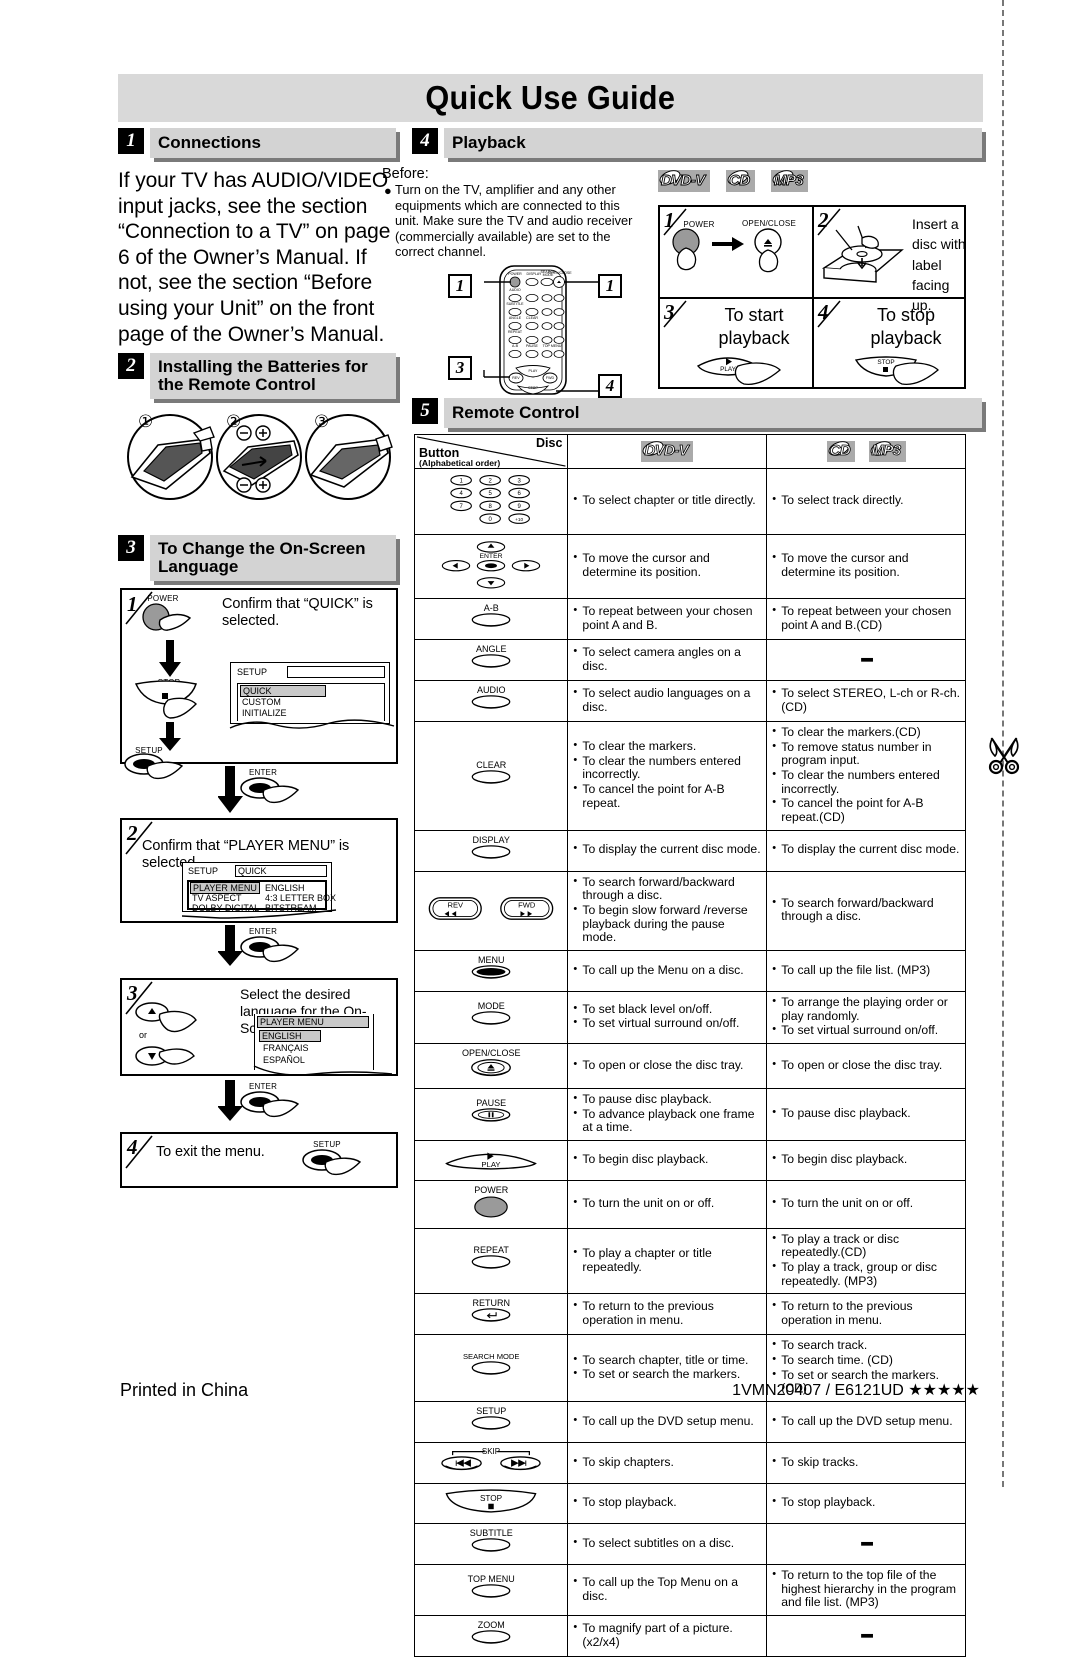 The width and height of the screenshot is (1080, 1657). What do you see at coordinates (460, 368) in the screenshot?
I see `callout-3: 3` at bounding box center [460, 368].